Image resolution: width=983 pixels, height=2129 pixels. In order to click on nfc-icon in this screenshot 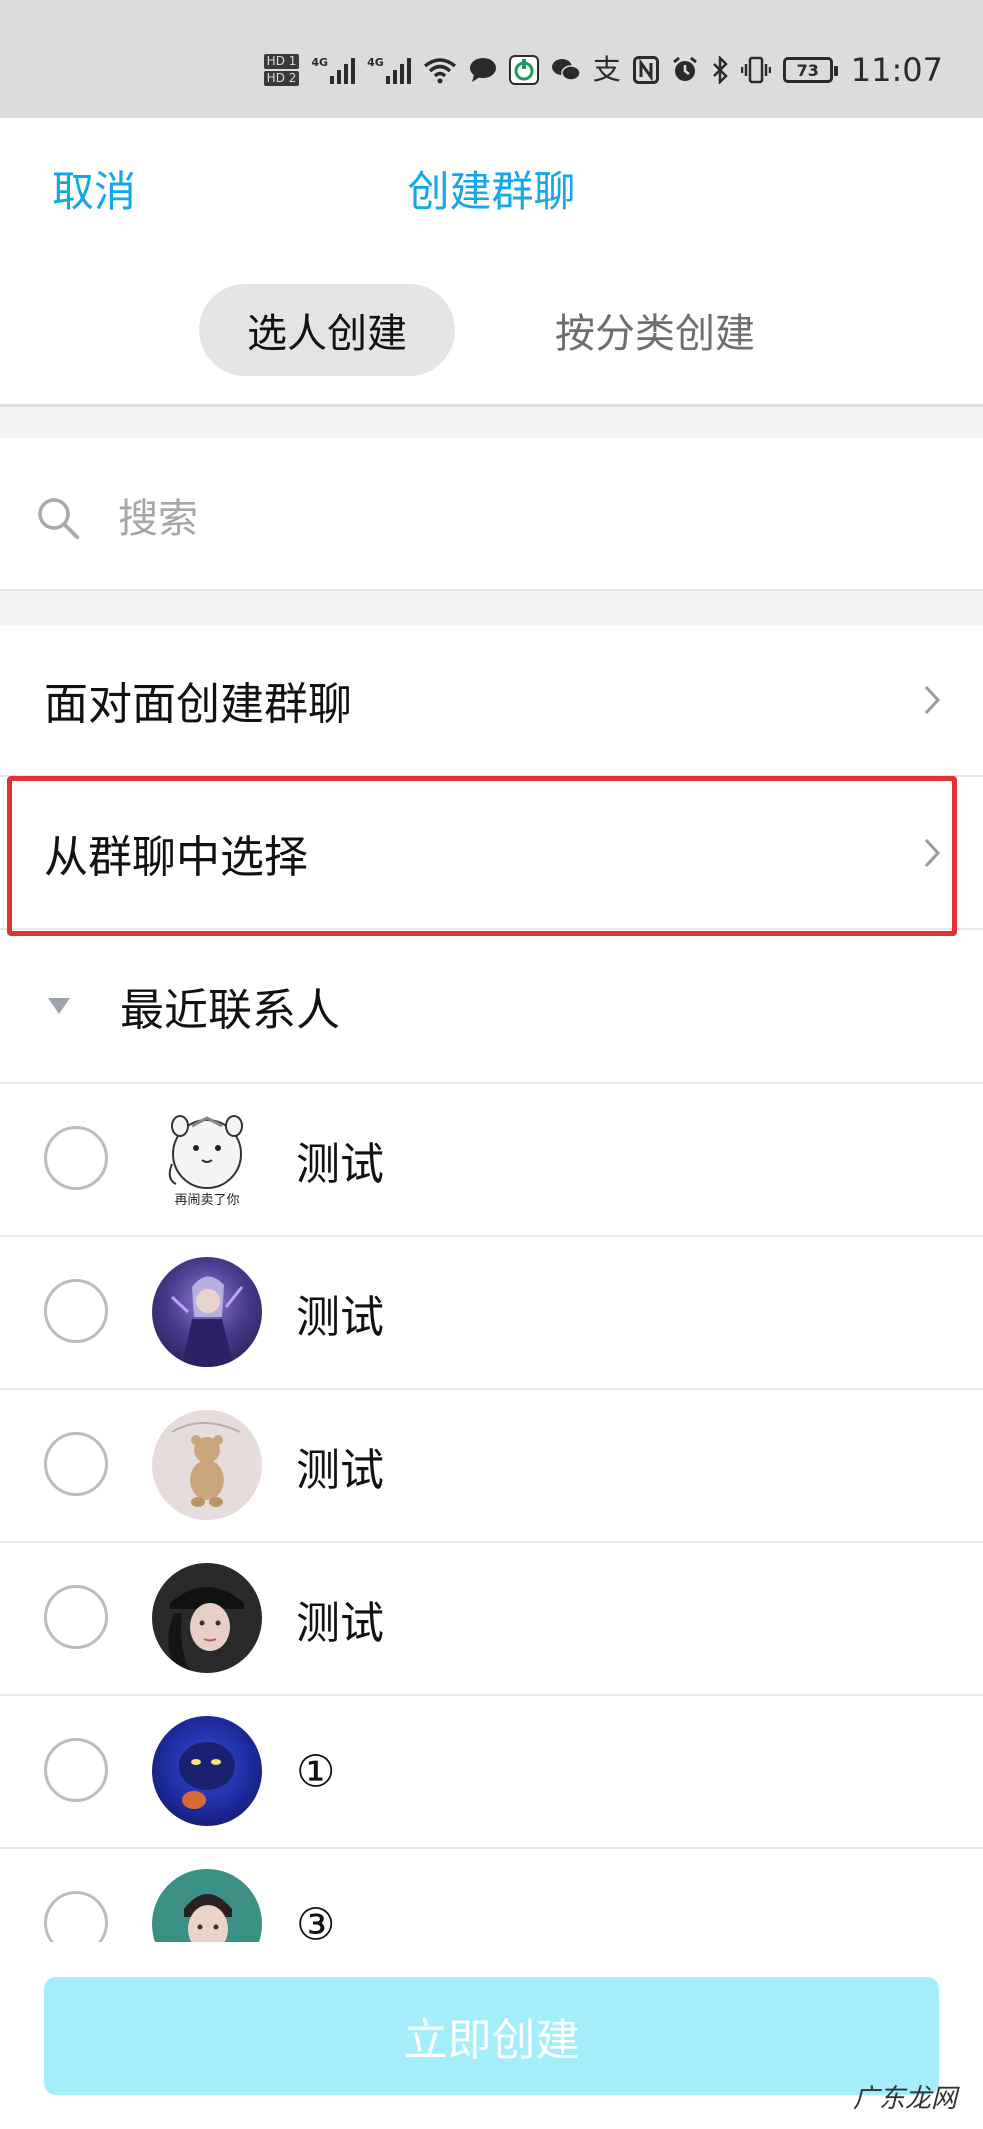, I will do `click(645, 70)`.